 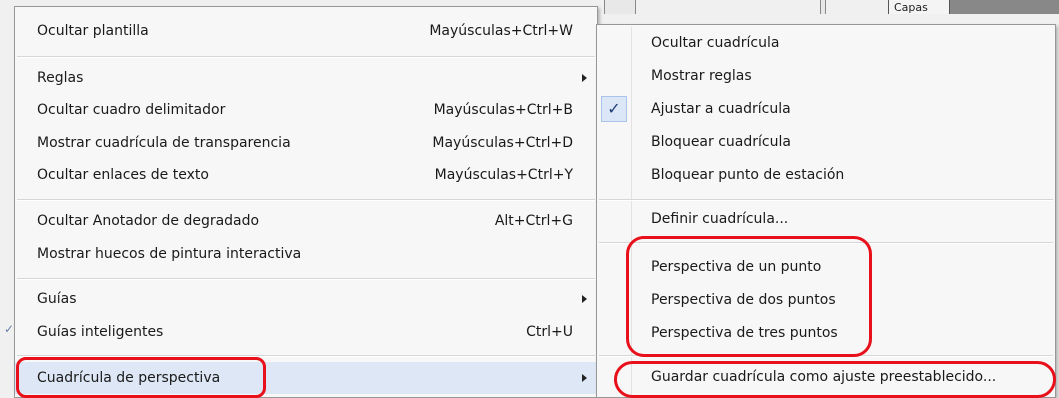 I want to click on submenu-item-lock-station-point: Bloquear punto de estación, so click(x=826, y=175).